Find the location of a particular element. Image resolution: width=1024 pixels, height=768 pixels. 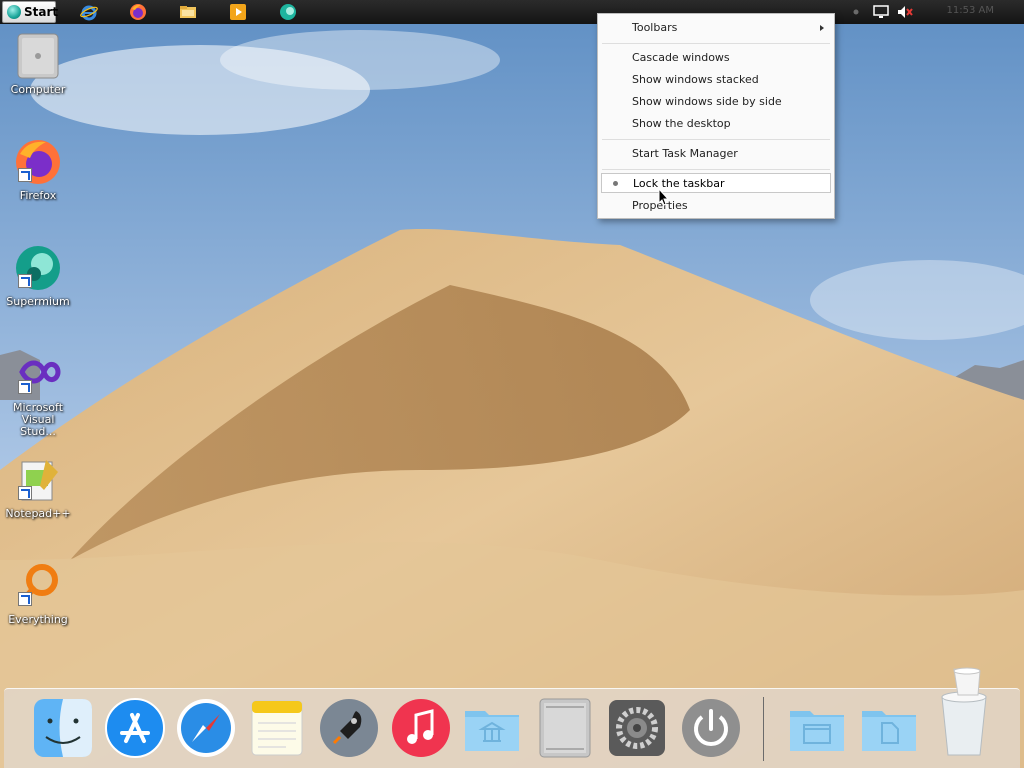

dock is located at coordinates (512, 717).